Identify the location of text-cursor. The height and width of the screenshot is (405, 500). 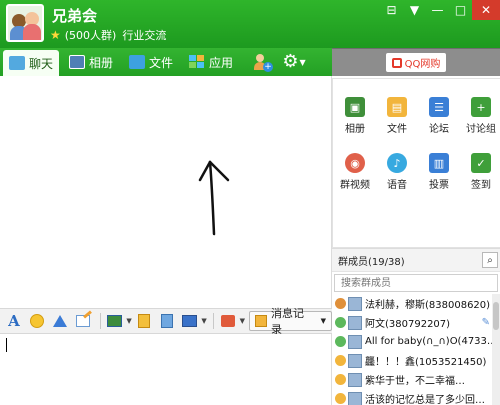
(6, 345).